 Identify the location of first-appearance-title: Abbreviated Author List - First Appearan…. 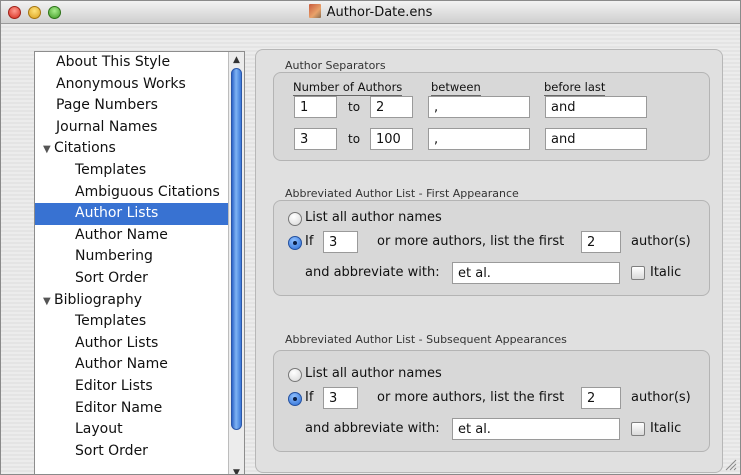
(402, 193).